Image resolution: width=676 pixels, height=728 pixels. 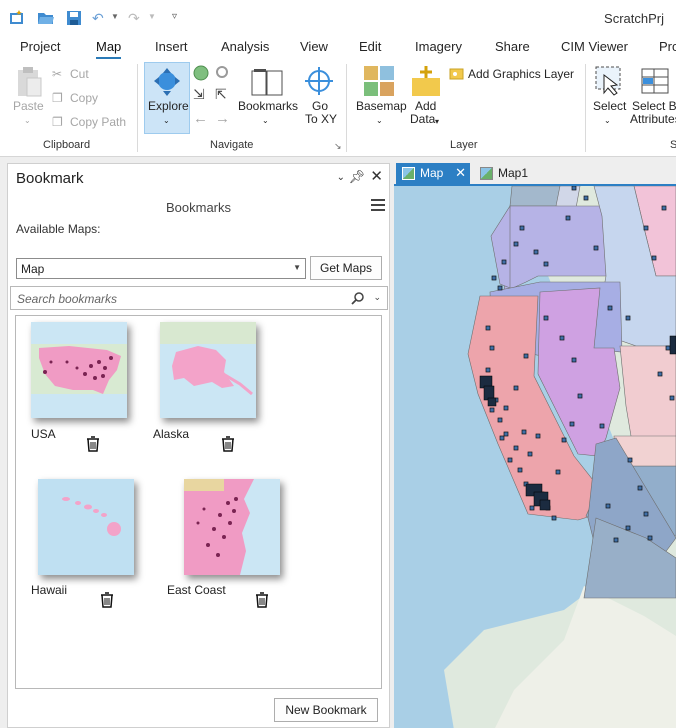 What do you see at coordinates (40, 46) in the screenshot?
I see `tab-project: Project` at bounding box center [40, 46].